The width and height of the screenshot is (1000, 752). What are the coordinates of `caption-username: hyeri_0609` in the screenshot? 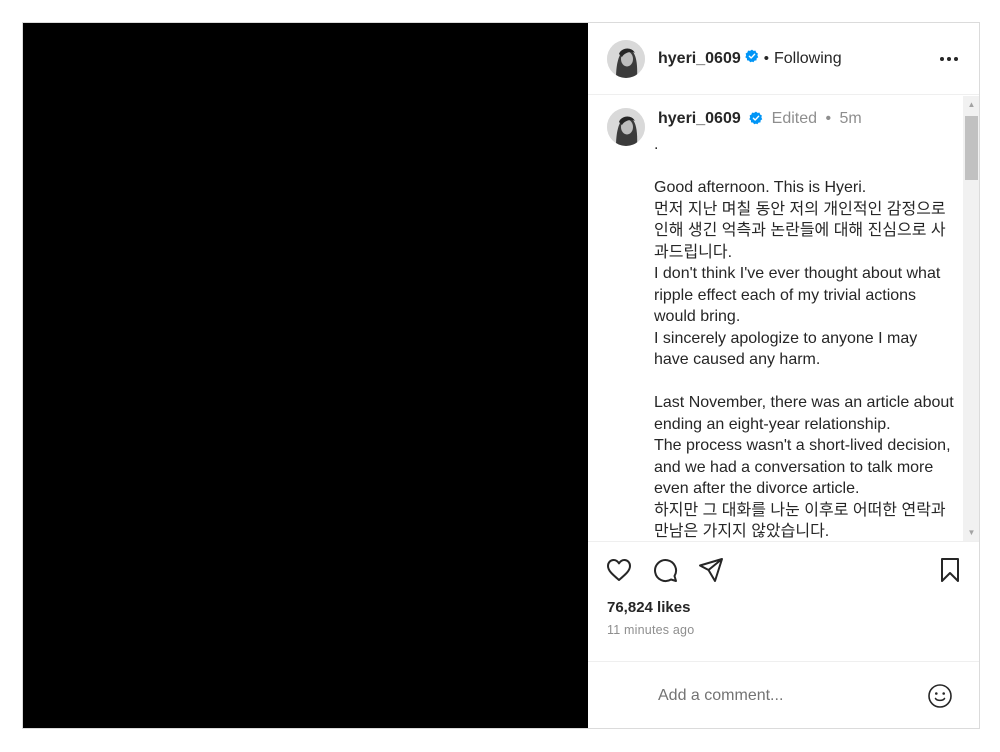 It's located at (699, 118).